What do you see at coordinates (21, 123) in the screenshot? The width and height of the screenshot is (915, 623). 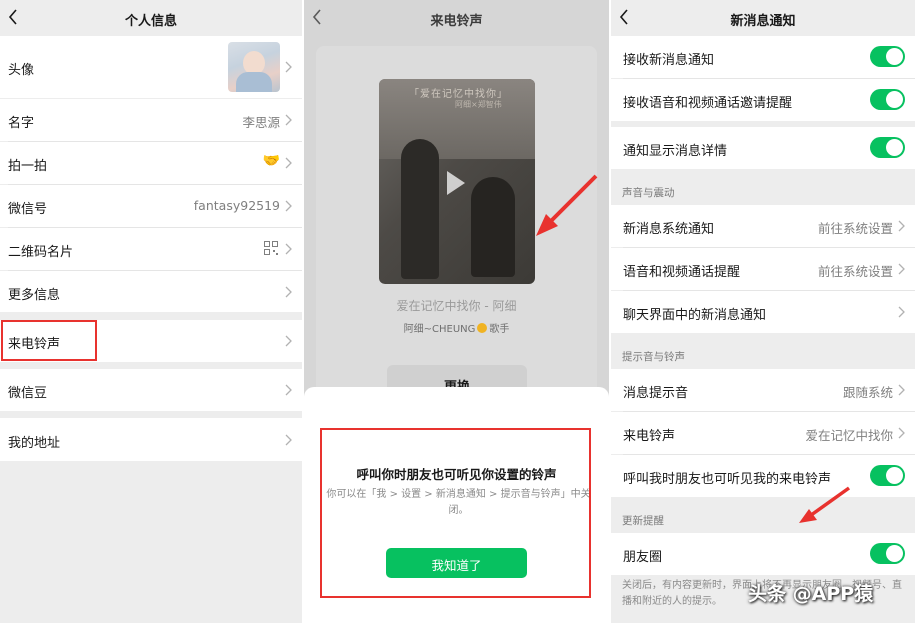 I see `row-label: 名字` at bounding box center [21, 123].